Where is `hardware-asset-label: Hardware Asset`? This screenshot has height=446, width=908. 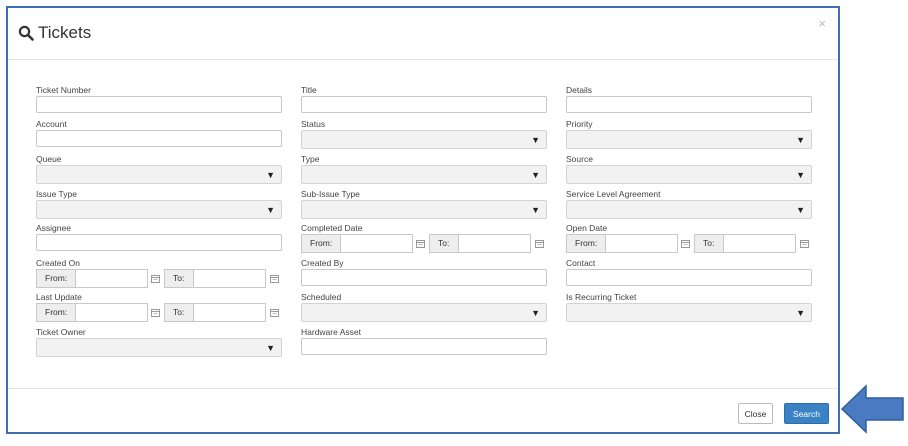 hardware-asset-label: Hardware Asset is located at coordinates (331, 332).